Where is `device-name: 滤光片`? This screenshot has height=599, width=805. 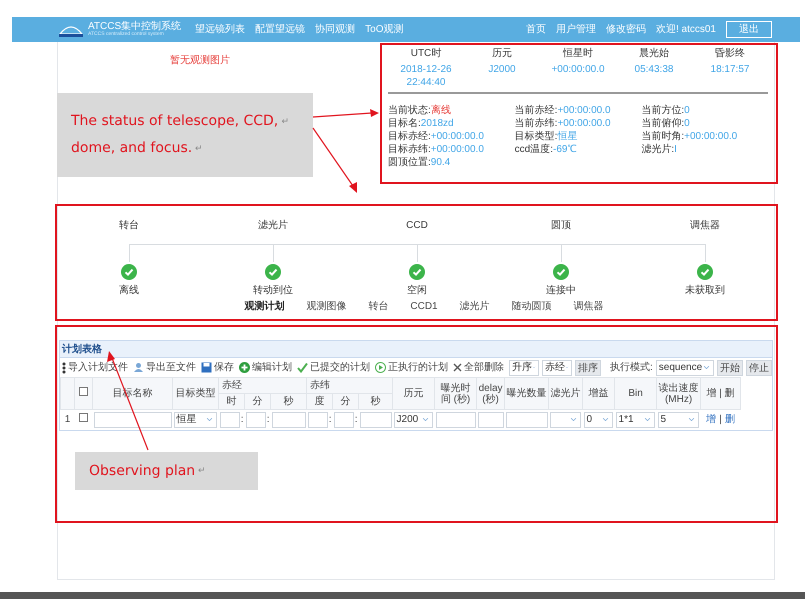 device-name: 滤光片 is located at coordinates (273, 225).